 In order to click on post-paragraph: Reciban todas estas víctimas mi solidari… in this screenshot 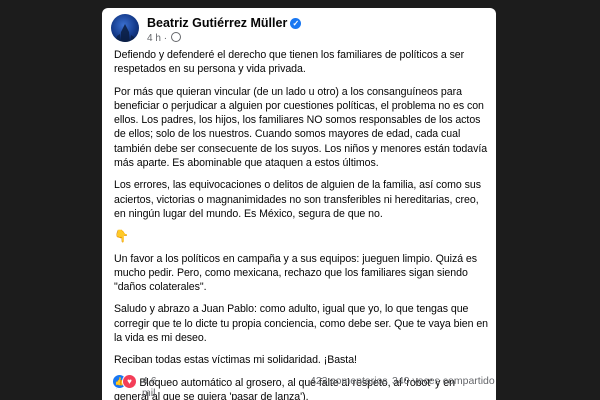, I will do `click(235, 360)`.